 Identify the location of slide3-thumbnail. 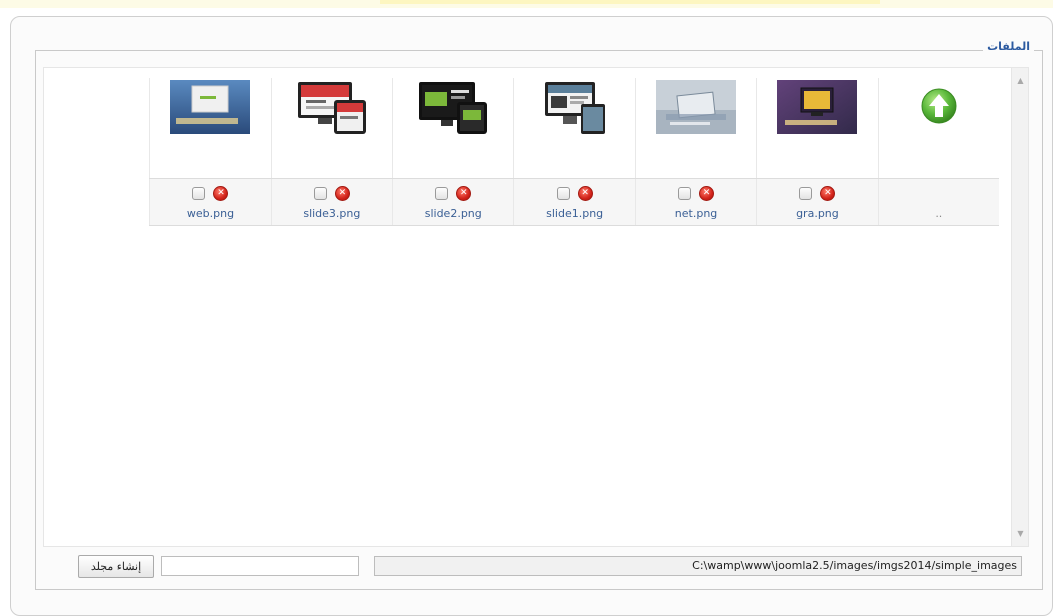
(332, 108).